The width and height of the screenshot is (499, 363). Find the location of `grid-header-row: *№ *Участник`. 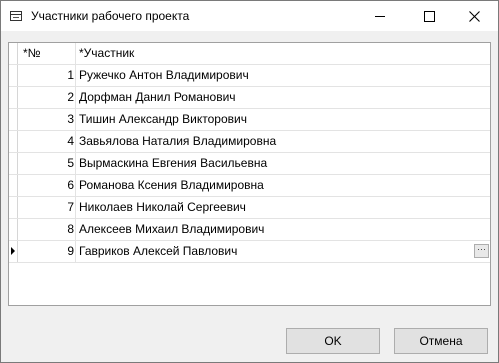

grid-header-row: *№ *Участник is located at coordinates (249, 54).